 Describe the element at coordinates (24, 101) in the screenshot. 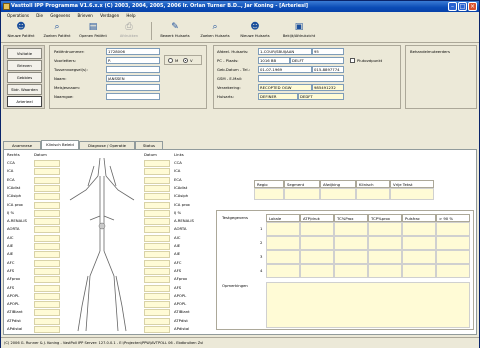

I see `nav-arterieel: Arterieel` at that location.